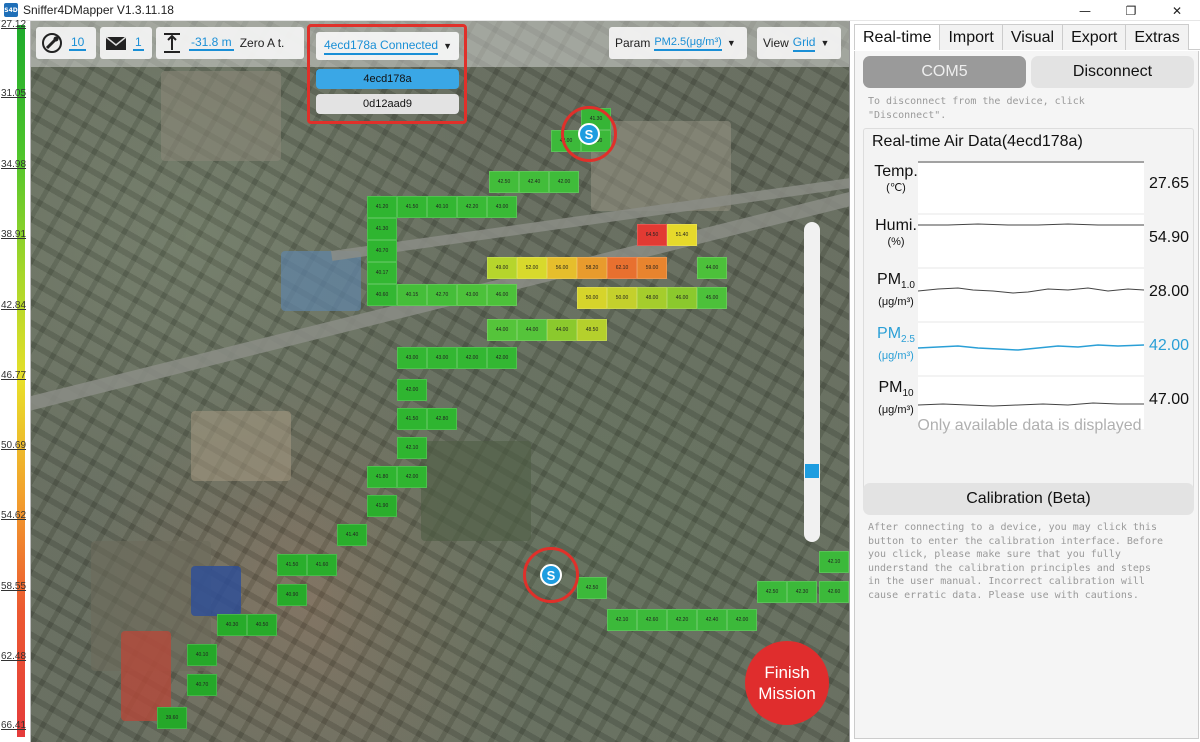  I want to click on device-option: 4ecd178a, so click(387, 79).